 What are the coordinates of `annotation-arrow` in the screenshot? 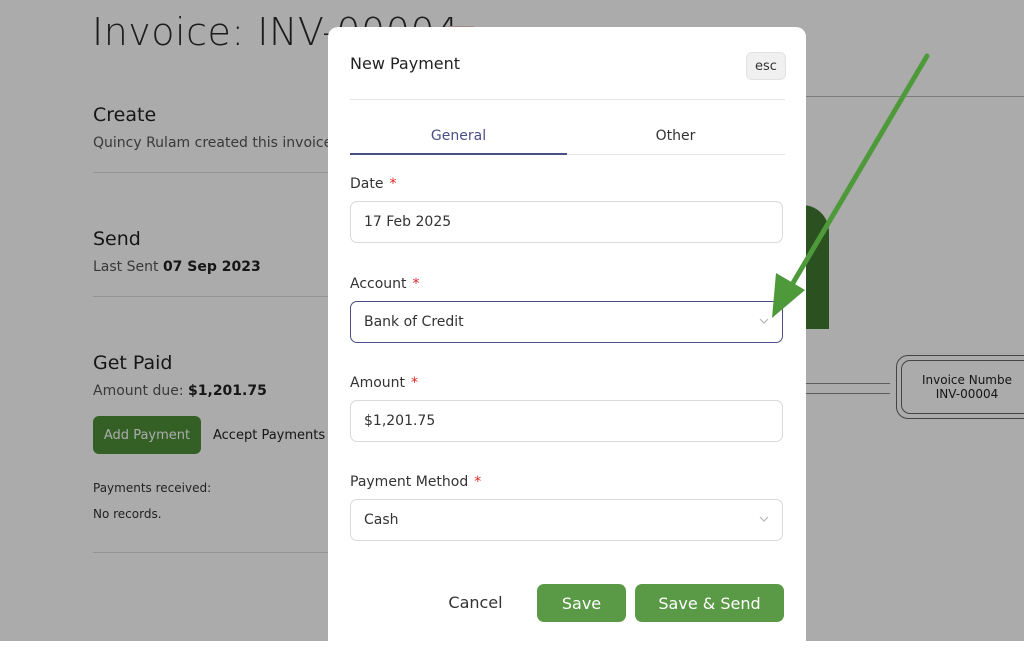 It's located at (851, 185).